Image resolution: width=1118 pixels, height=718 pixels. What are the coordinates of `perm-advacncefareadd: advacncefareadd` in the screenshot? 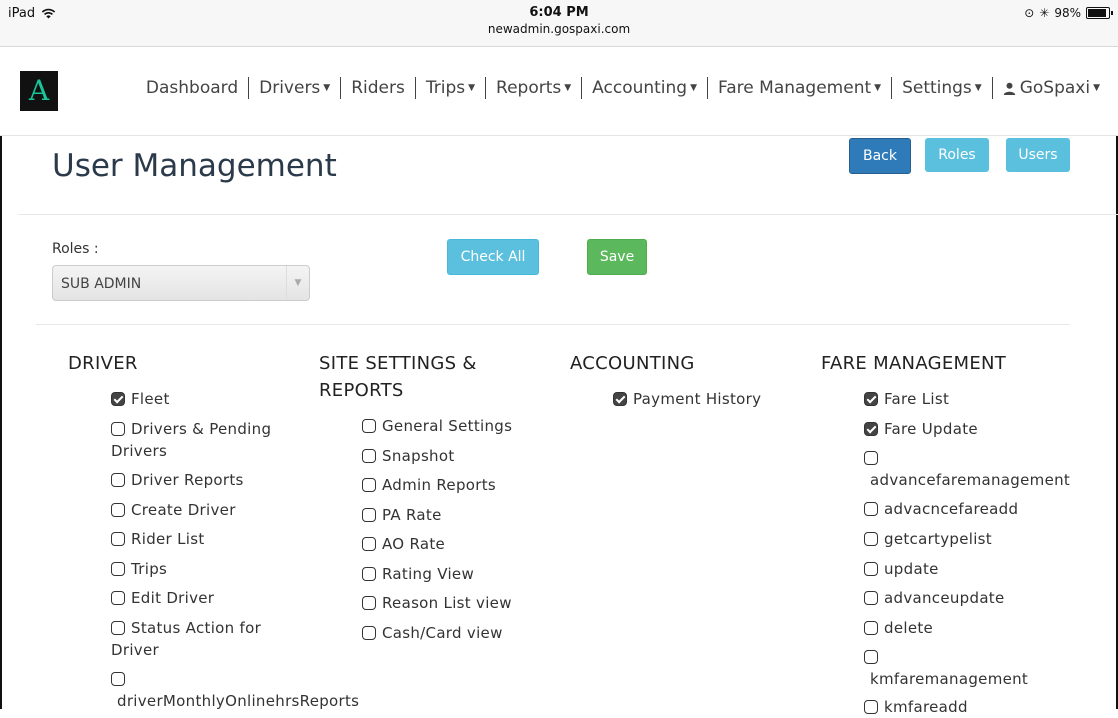 It's located at (941, 509).